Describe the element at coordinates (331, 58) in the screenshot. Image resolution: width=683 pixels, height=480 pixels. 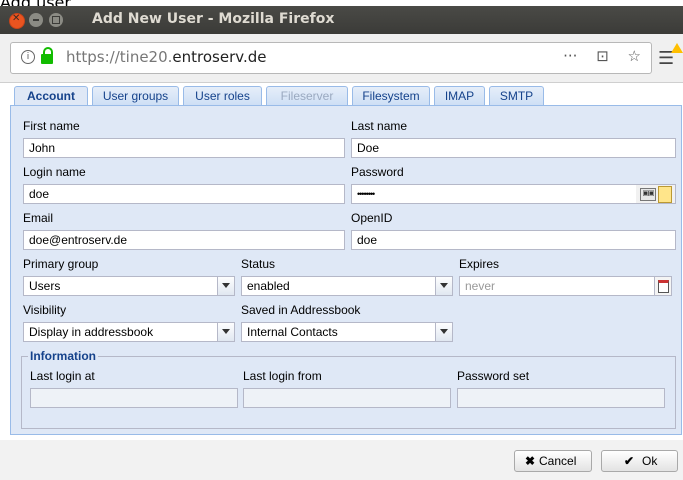
I see `url-bar: i https://tine20.entroserv.de ··· ⊡ ☆` at that location.